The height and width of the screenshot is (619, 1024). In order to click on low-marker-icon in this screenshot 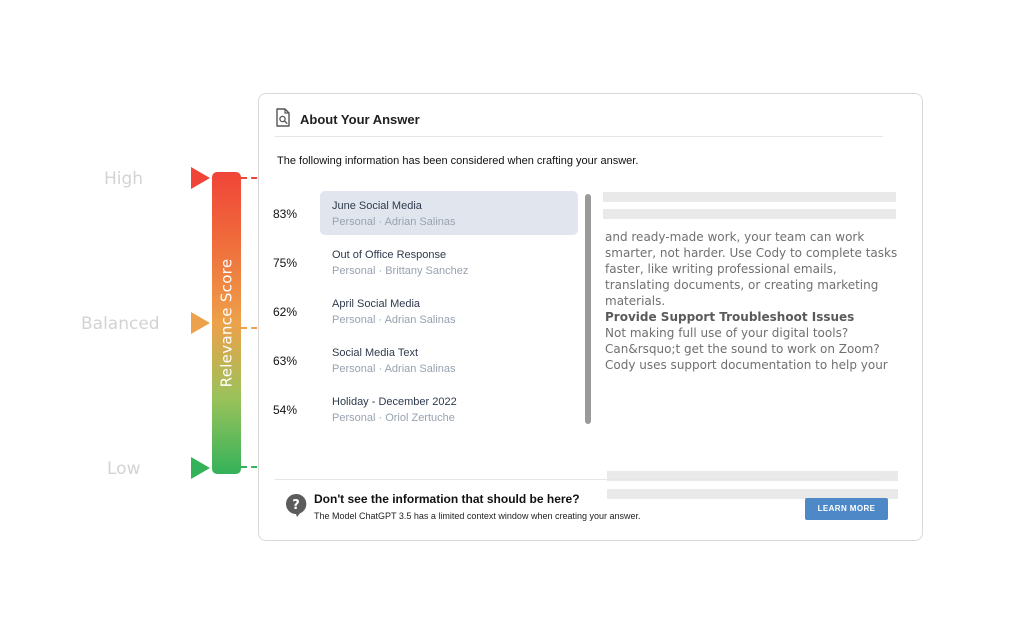, I will do `click(200, 468)`.